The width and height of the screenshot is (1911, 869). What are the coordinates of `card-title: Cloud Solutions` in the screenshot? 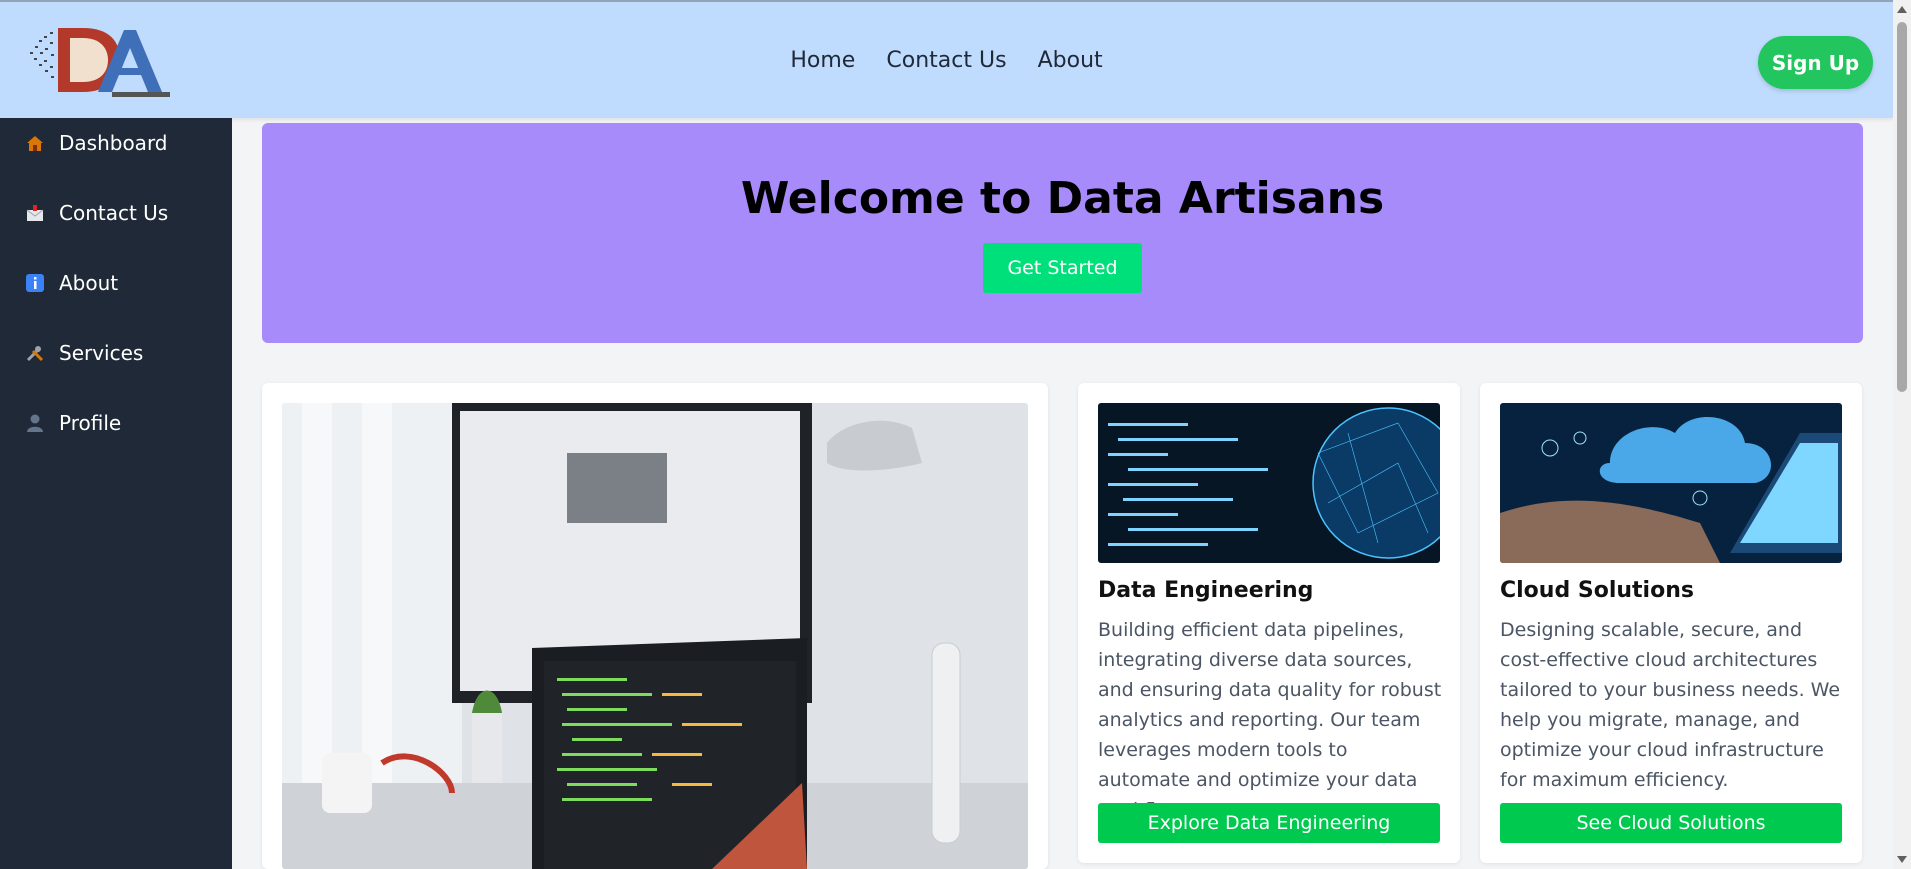 It's located at (1597, 590).